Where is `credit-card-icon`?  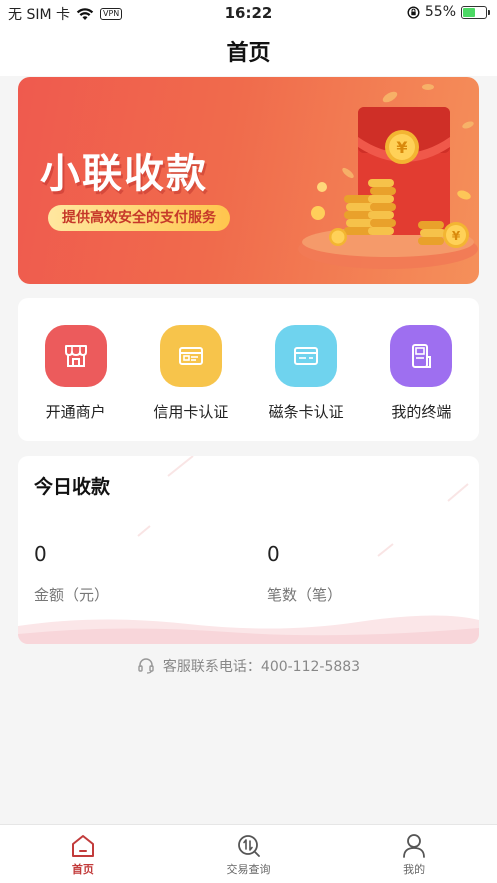
credit-card-icon is located at coordinates (190, 356).